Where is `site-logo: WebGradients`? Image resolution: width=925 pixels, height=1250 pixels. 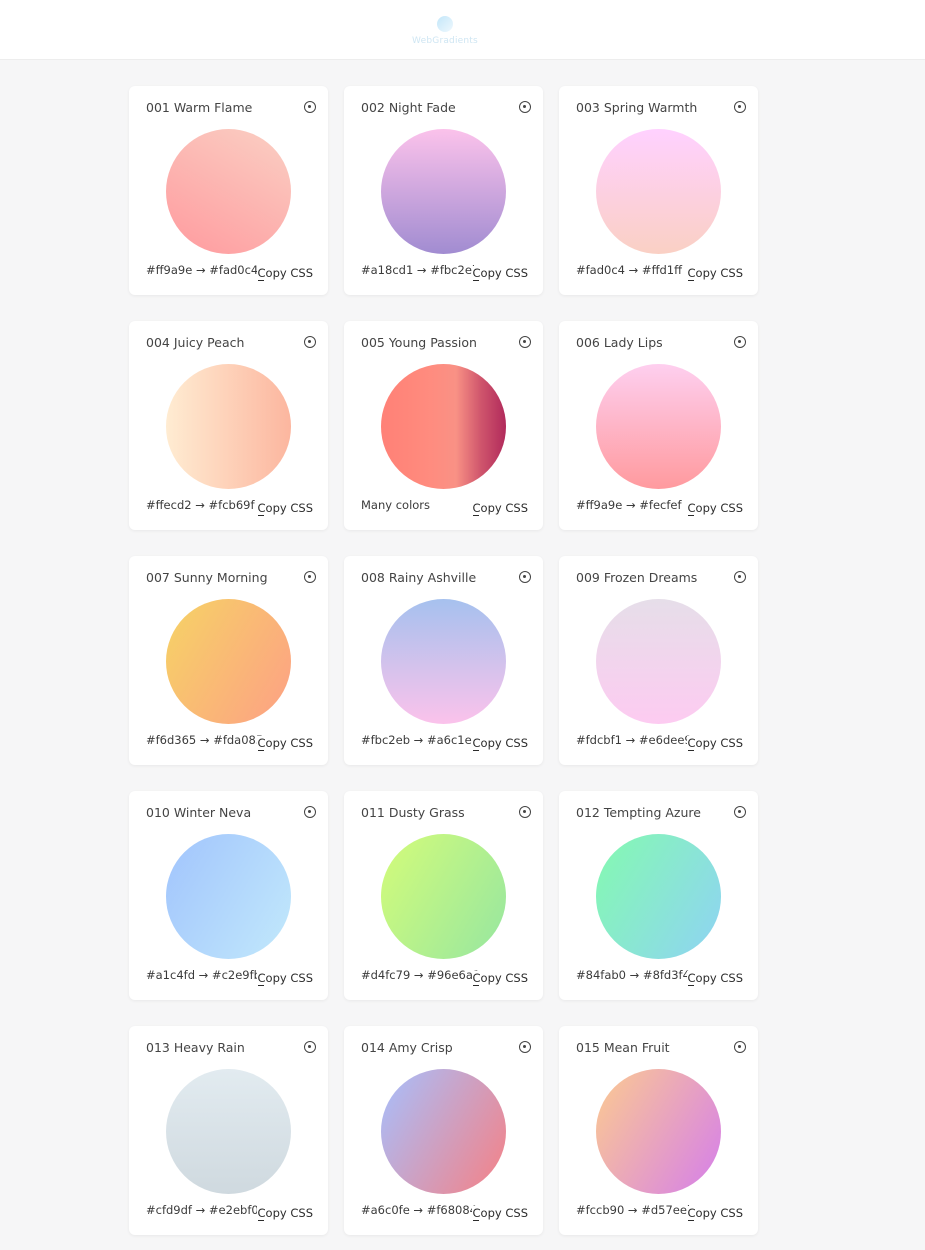 site-logo: WebGradients is located at coordinates (445, 36).